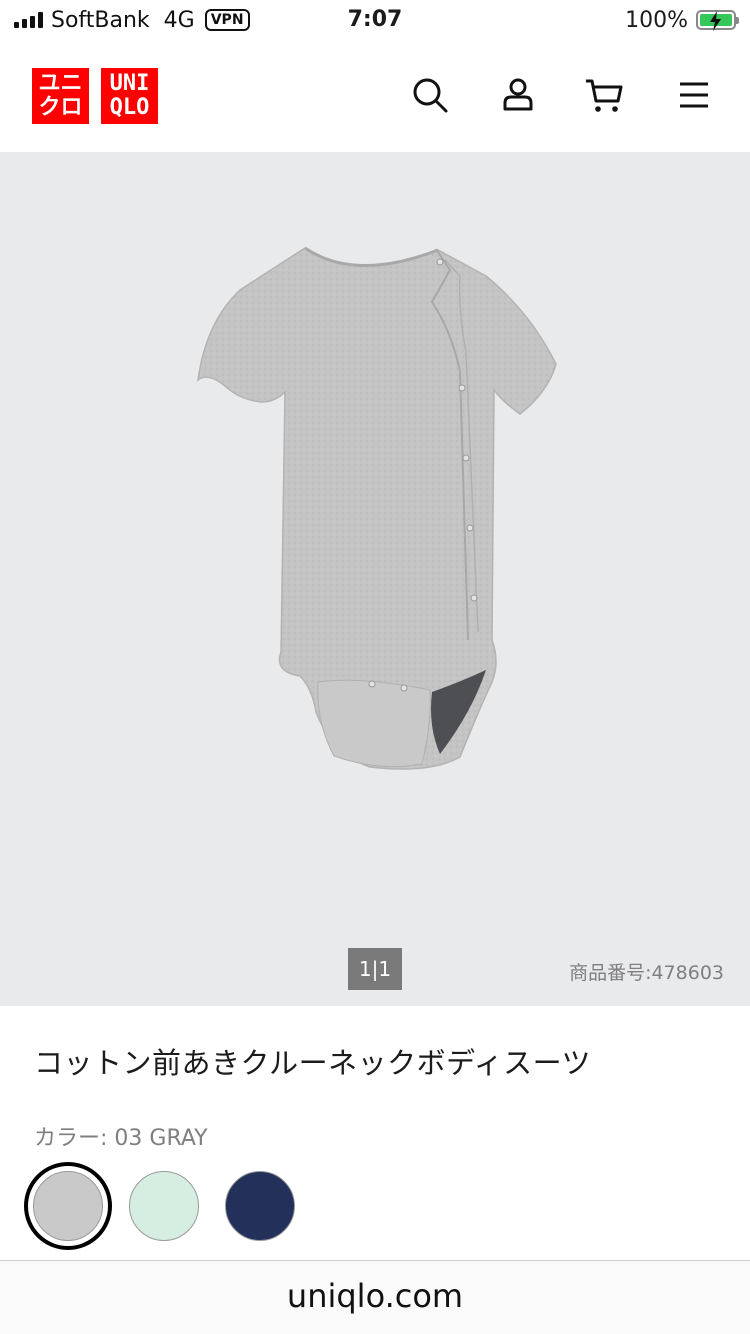 Image resolution: width=750 pixels, height=1334 pixels. I want to click on site-header: ユニ クロ UNI QLO, so click(375, 96).